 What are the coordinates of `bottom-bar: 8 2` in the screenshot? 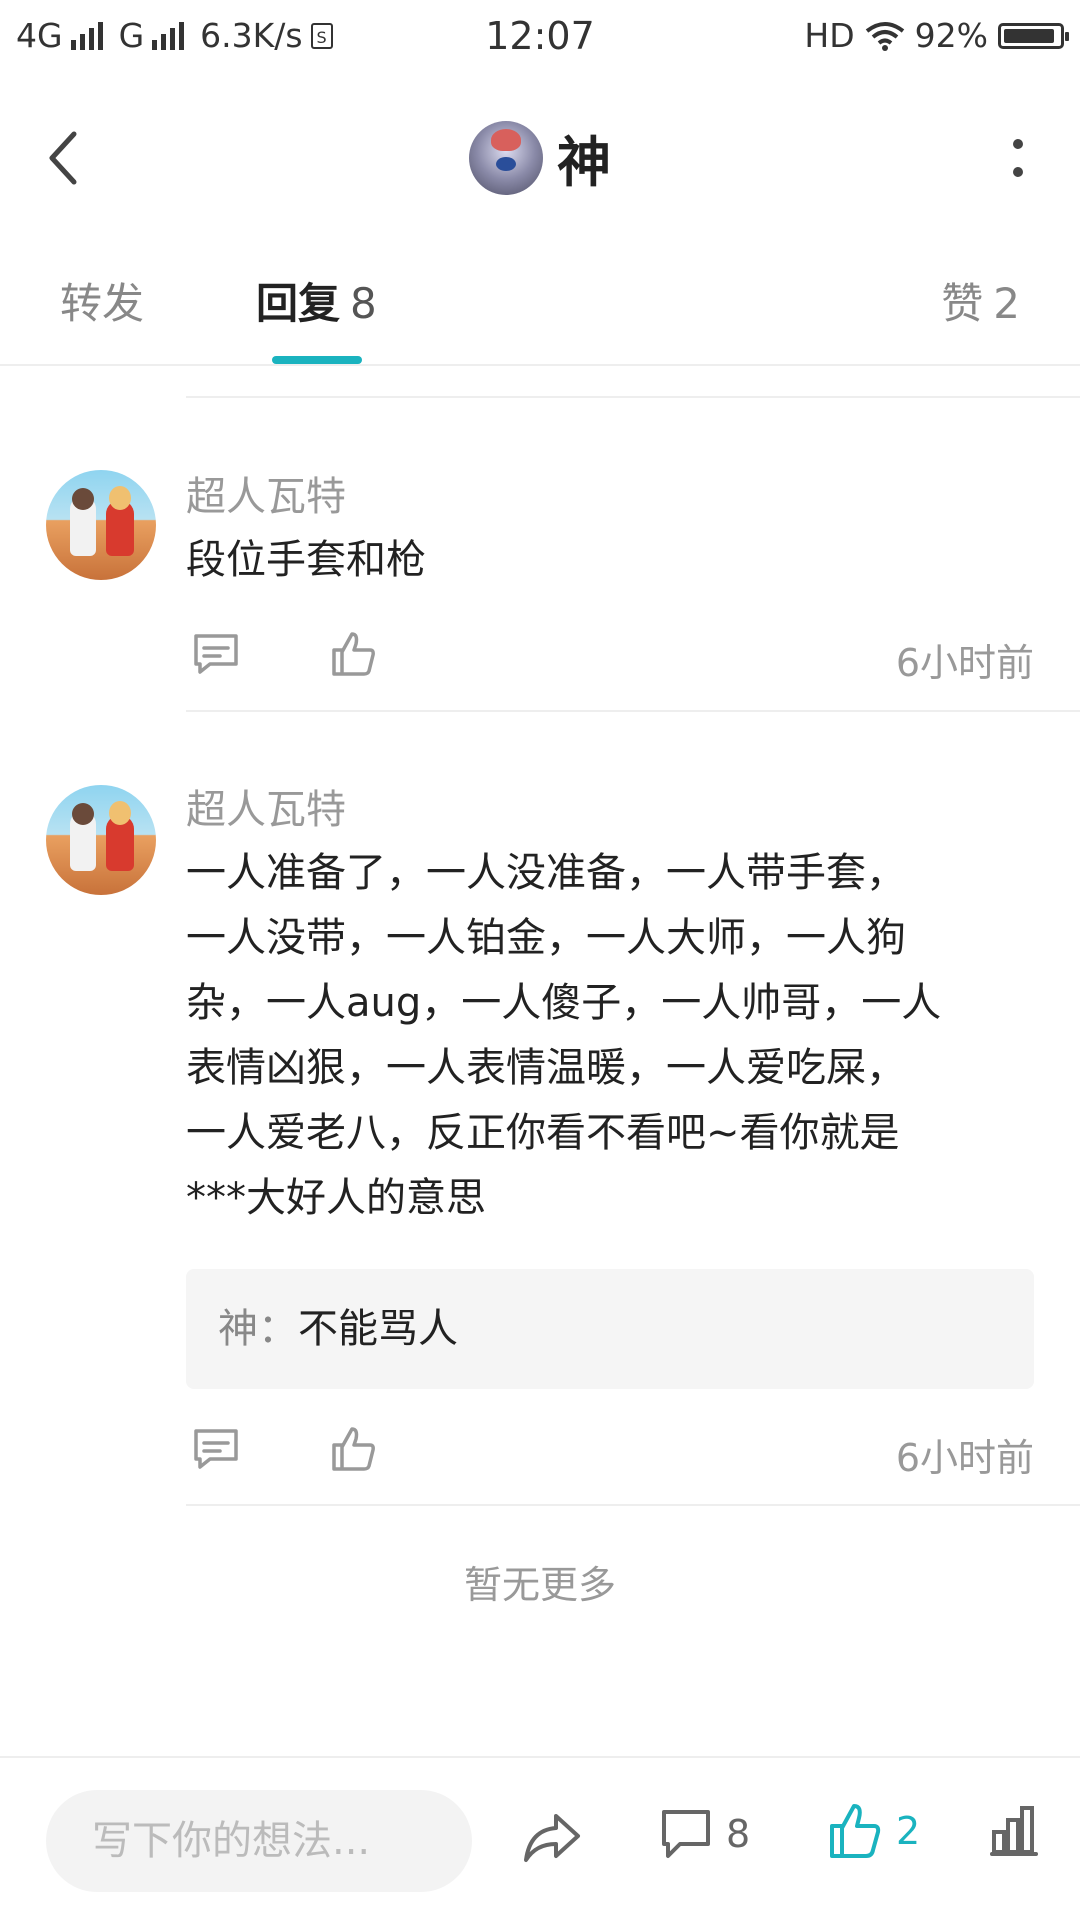 It's located at (540, 1839).